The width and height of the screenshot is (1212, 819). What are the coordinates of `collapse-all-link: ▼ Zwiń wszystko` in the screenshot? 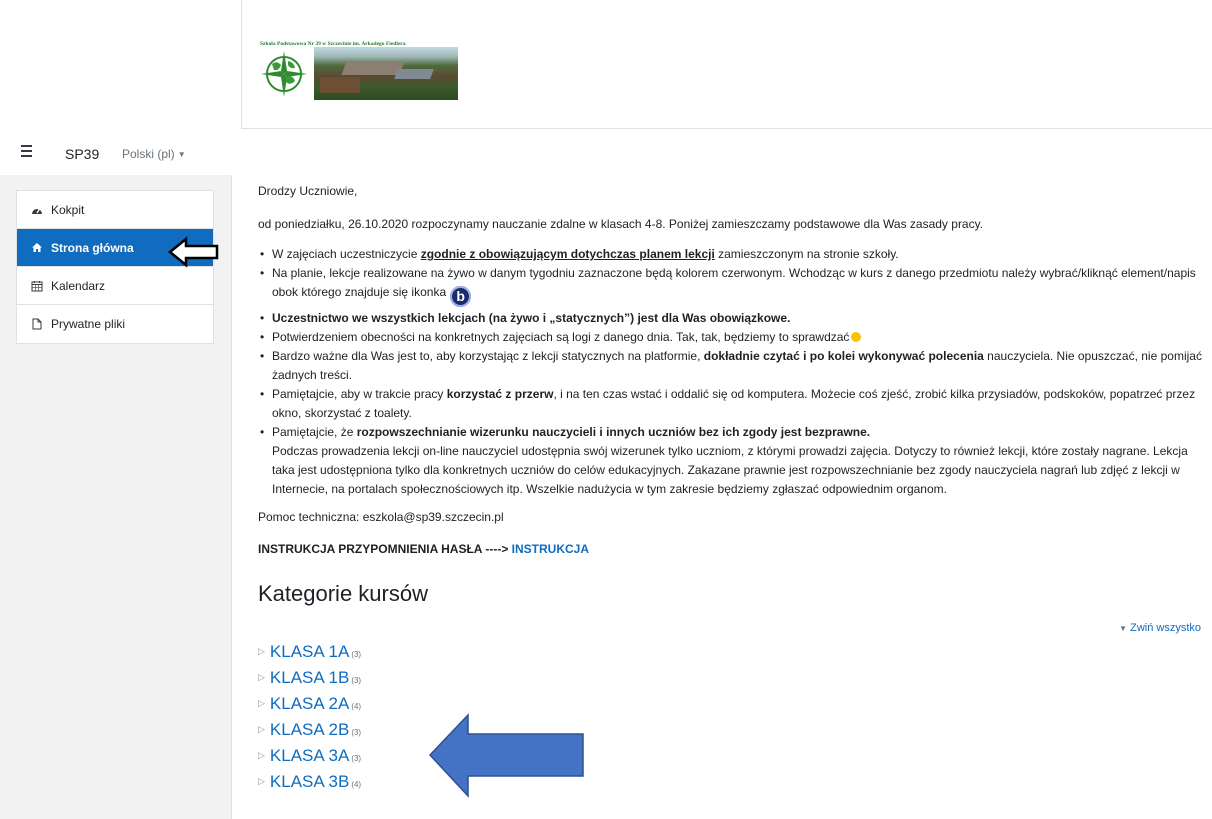 It's located at (1160, 628).